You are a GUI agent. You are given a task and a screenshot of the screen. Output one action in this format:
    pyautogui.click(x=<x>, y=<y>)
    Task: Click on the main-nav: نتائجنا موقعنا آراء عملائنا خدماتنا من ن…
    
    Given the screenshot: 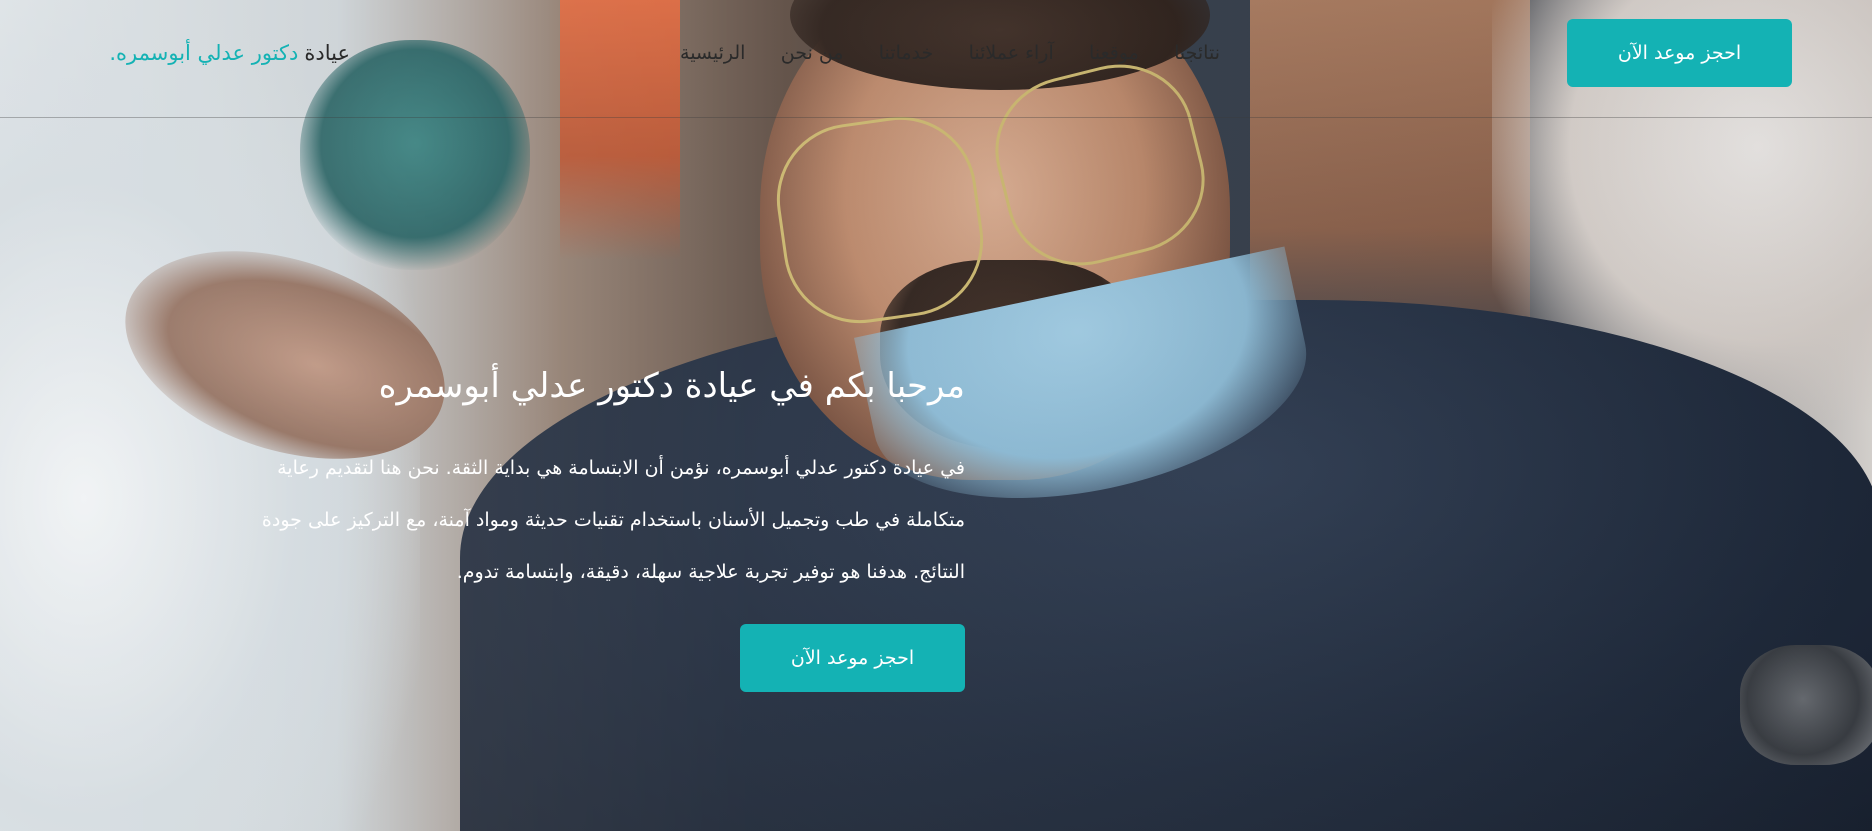 What is the action you would take?
    pyautogui.click(x=950, y=53)
    